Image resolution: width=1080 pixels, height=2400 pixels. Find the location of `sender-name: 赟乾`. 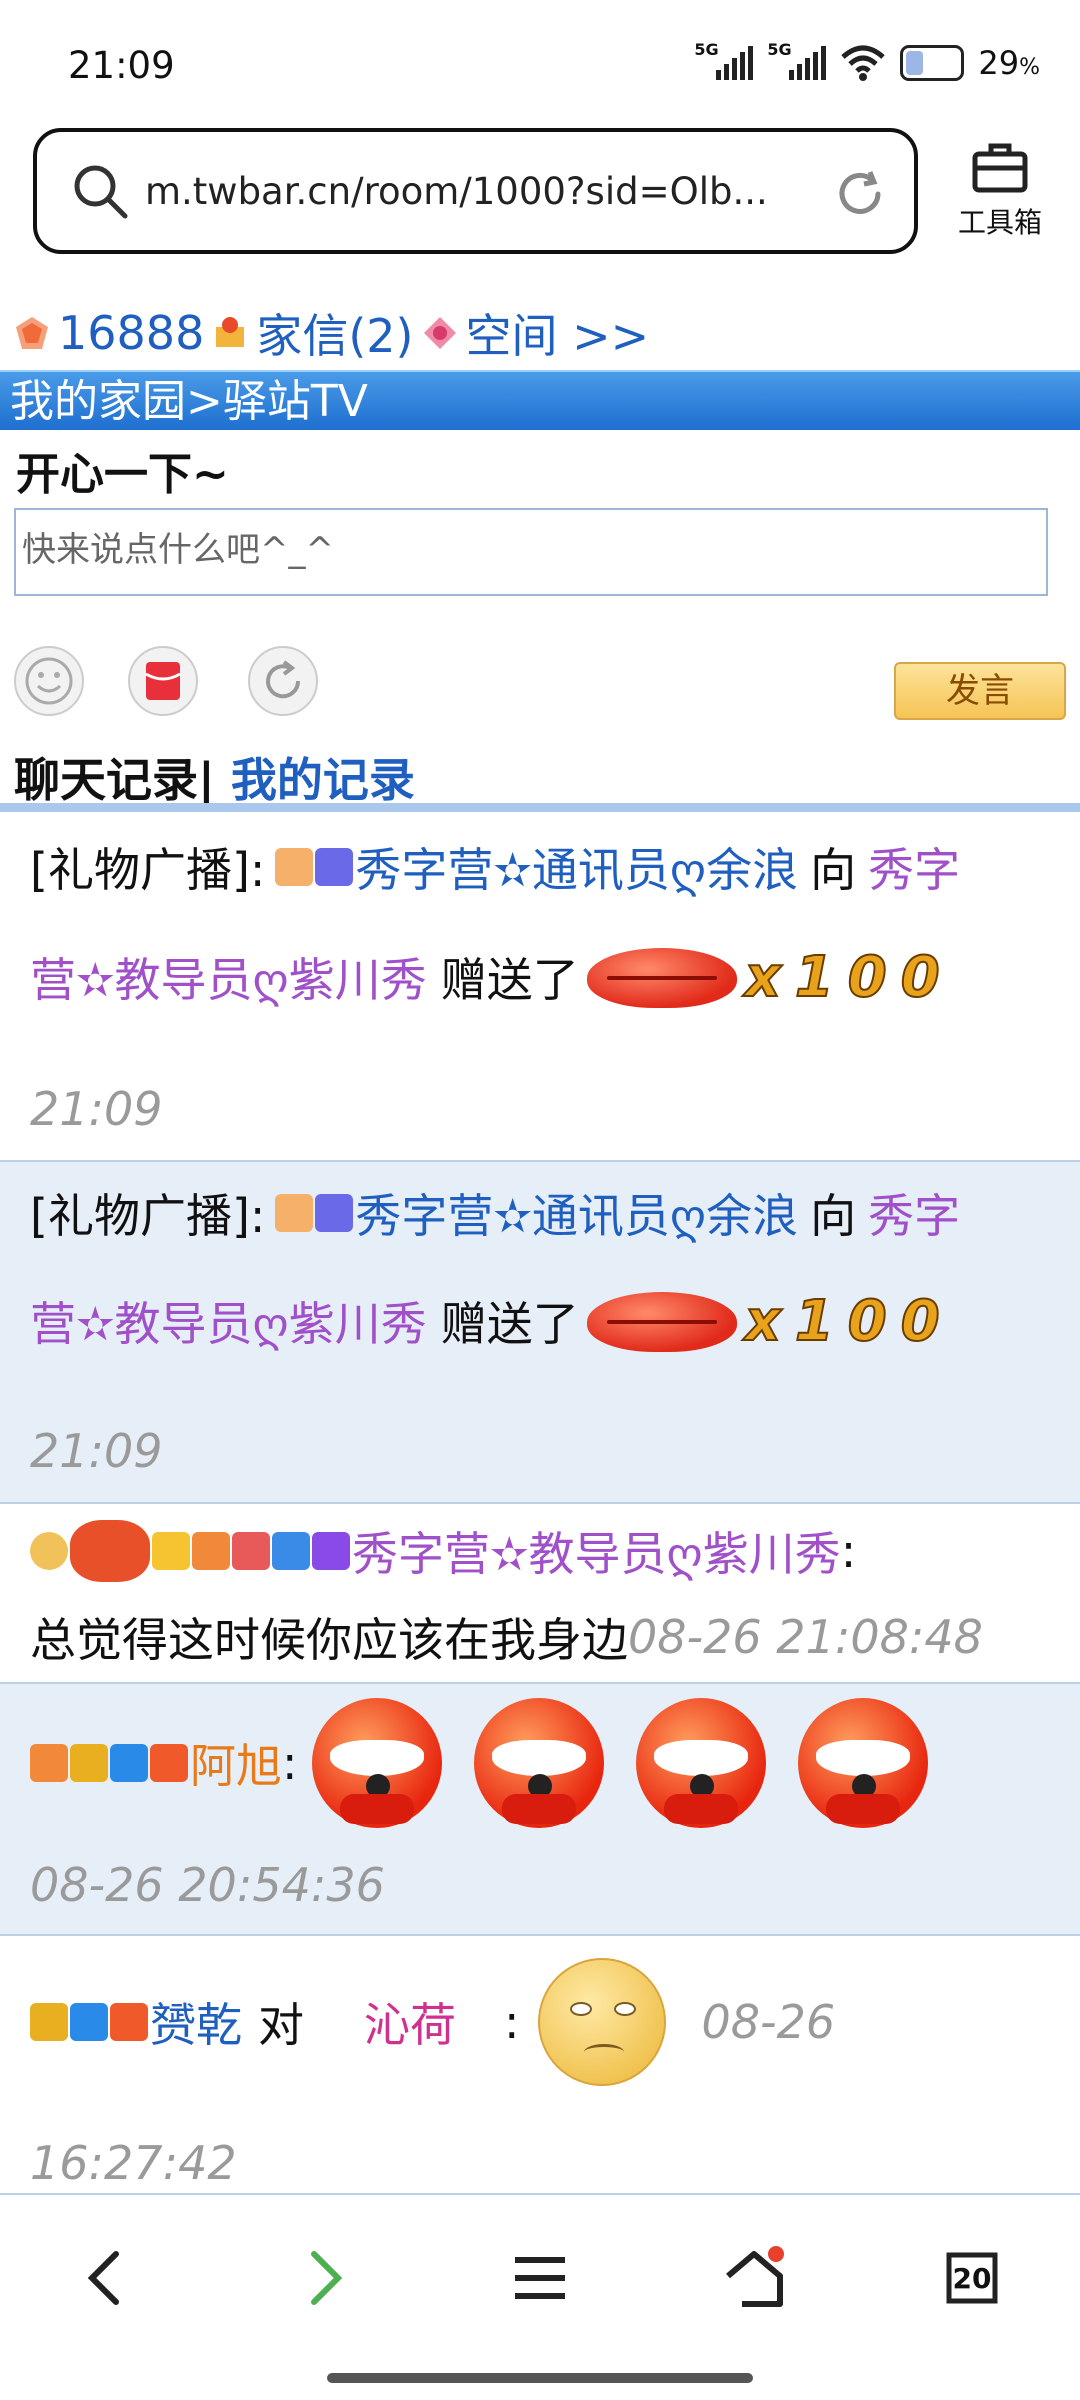

sender-name: 赟乾 is located at coordinates (196, 2022).